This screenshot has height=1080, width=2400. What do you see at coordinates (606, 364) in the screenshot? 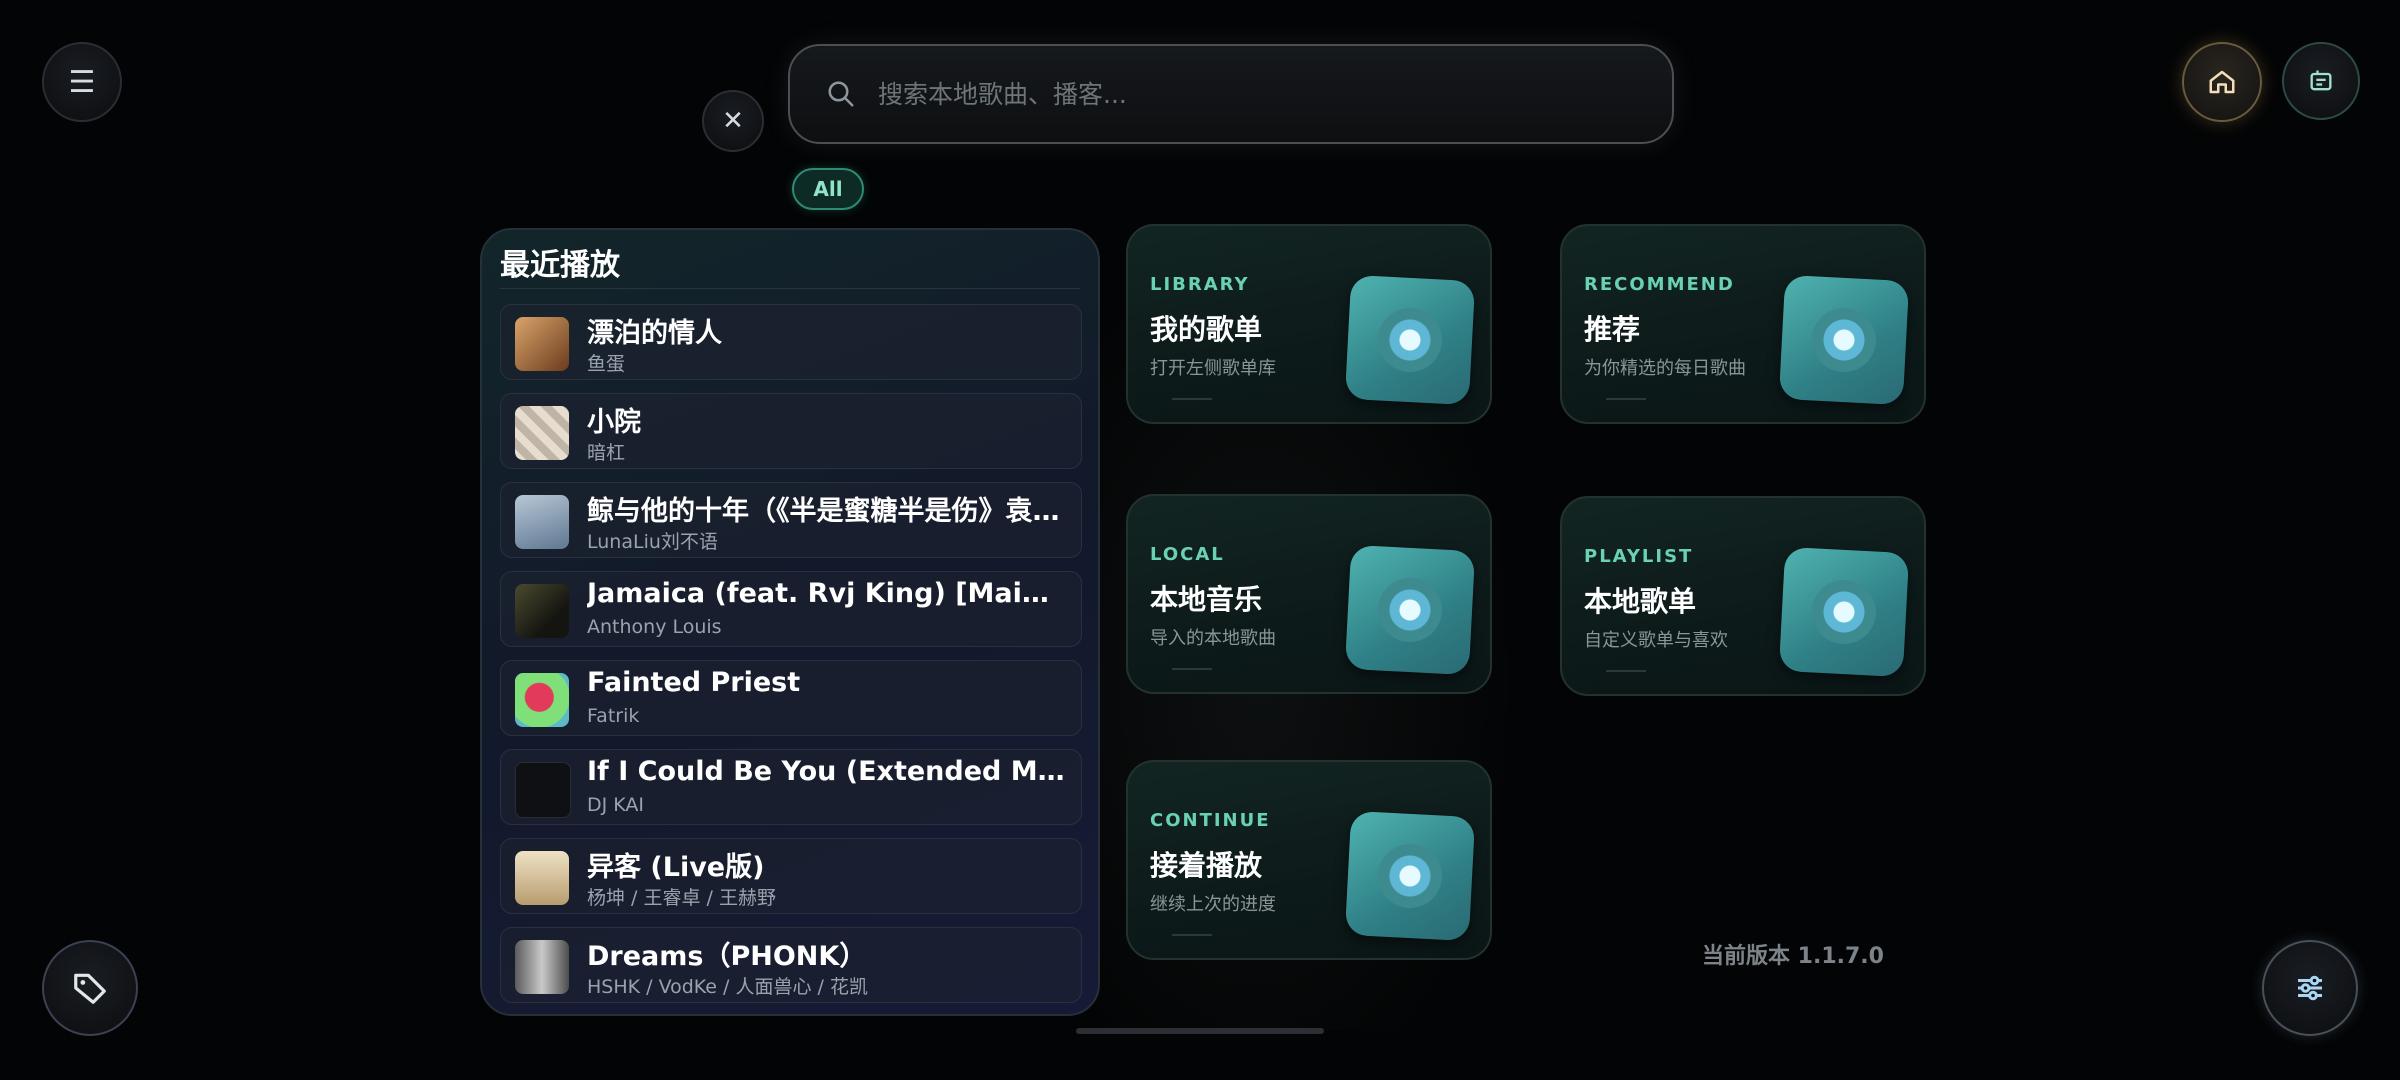
I see `song-artist: 鱼蛋` at bounding box center [606, 364].